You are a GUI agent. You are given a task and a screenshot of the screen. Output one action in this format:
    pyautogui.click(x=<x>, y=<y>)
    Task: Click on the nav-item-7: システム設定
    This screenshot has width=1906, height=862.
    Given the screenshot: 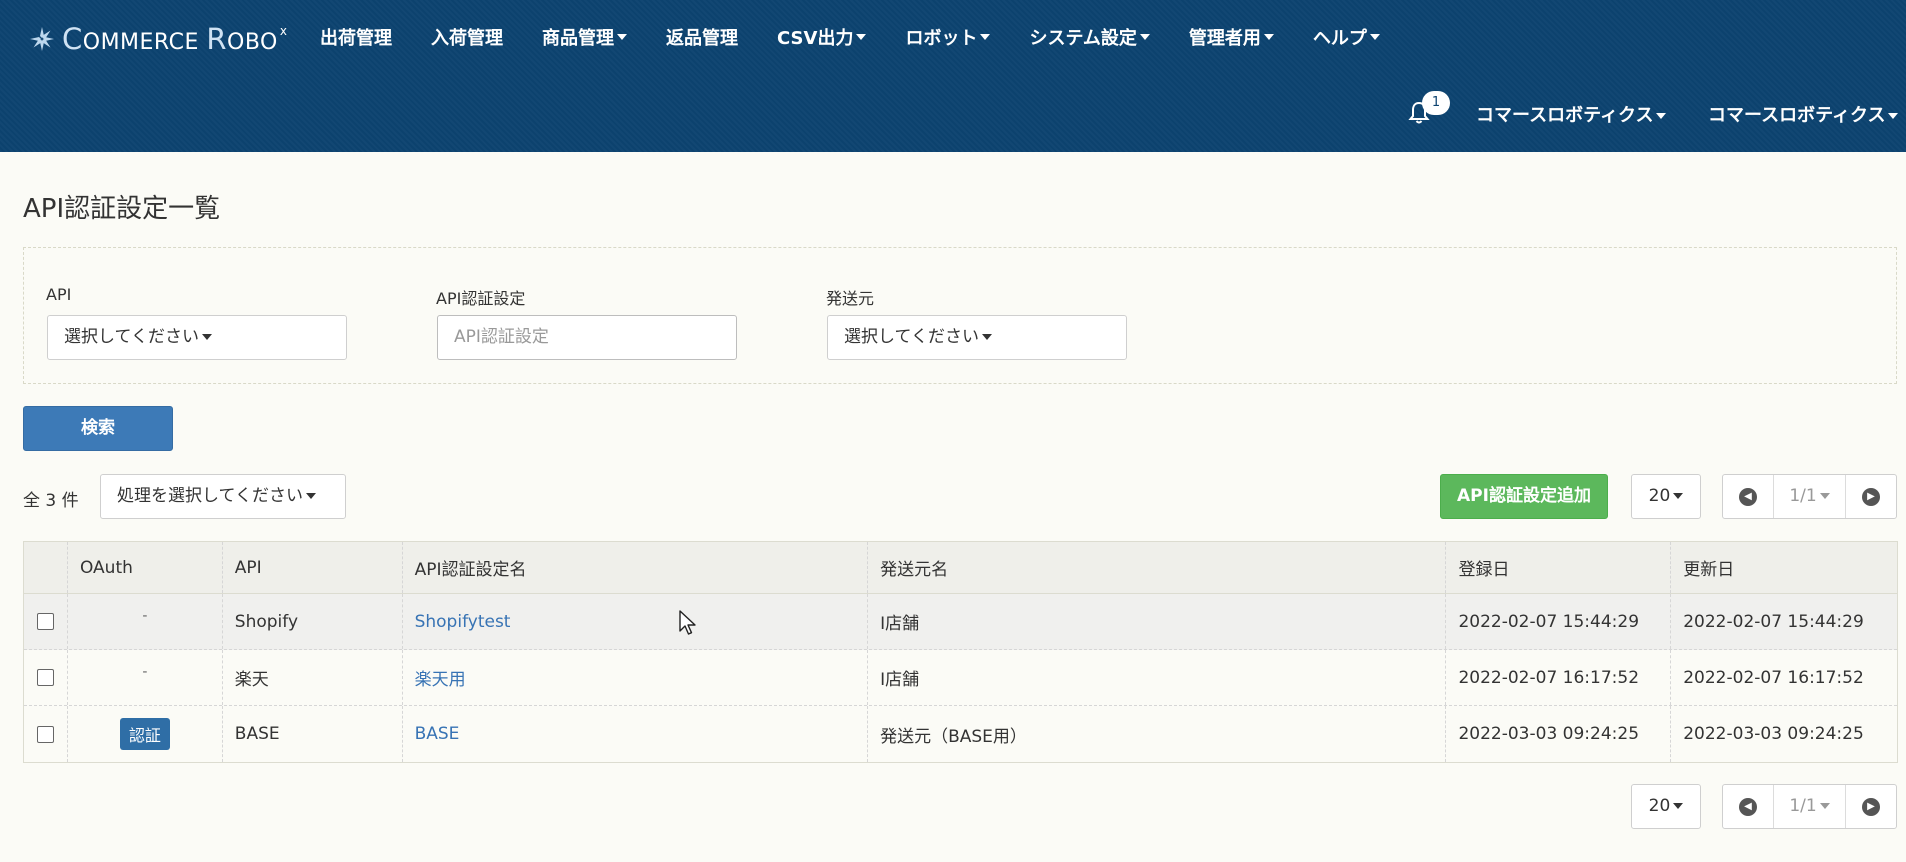 What is the action you would take?
    pyautogui.click(x=1089, y=37)
    